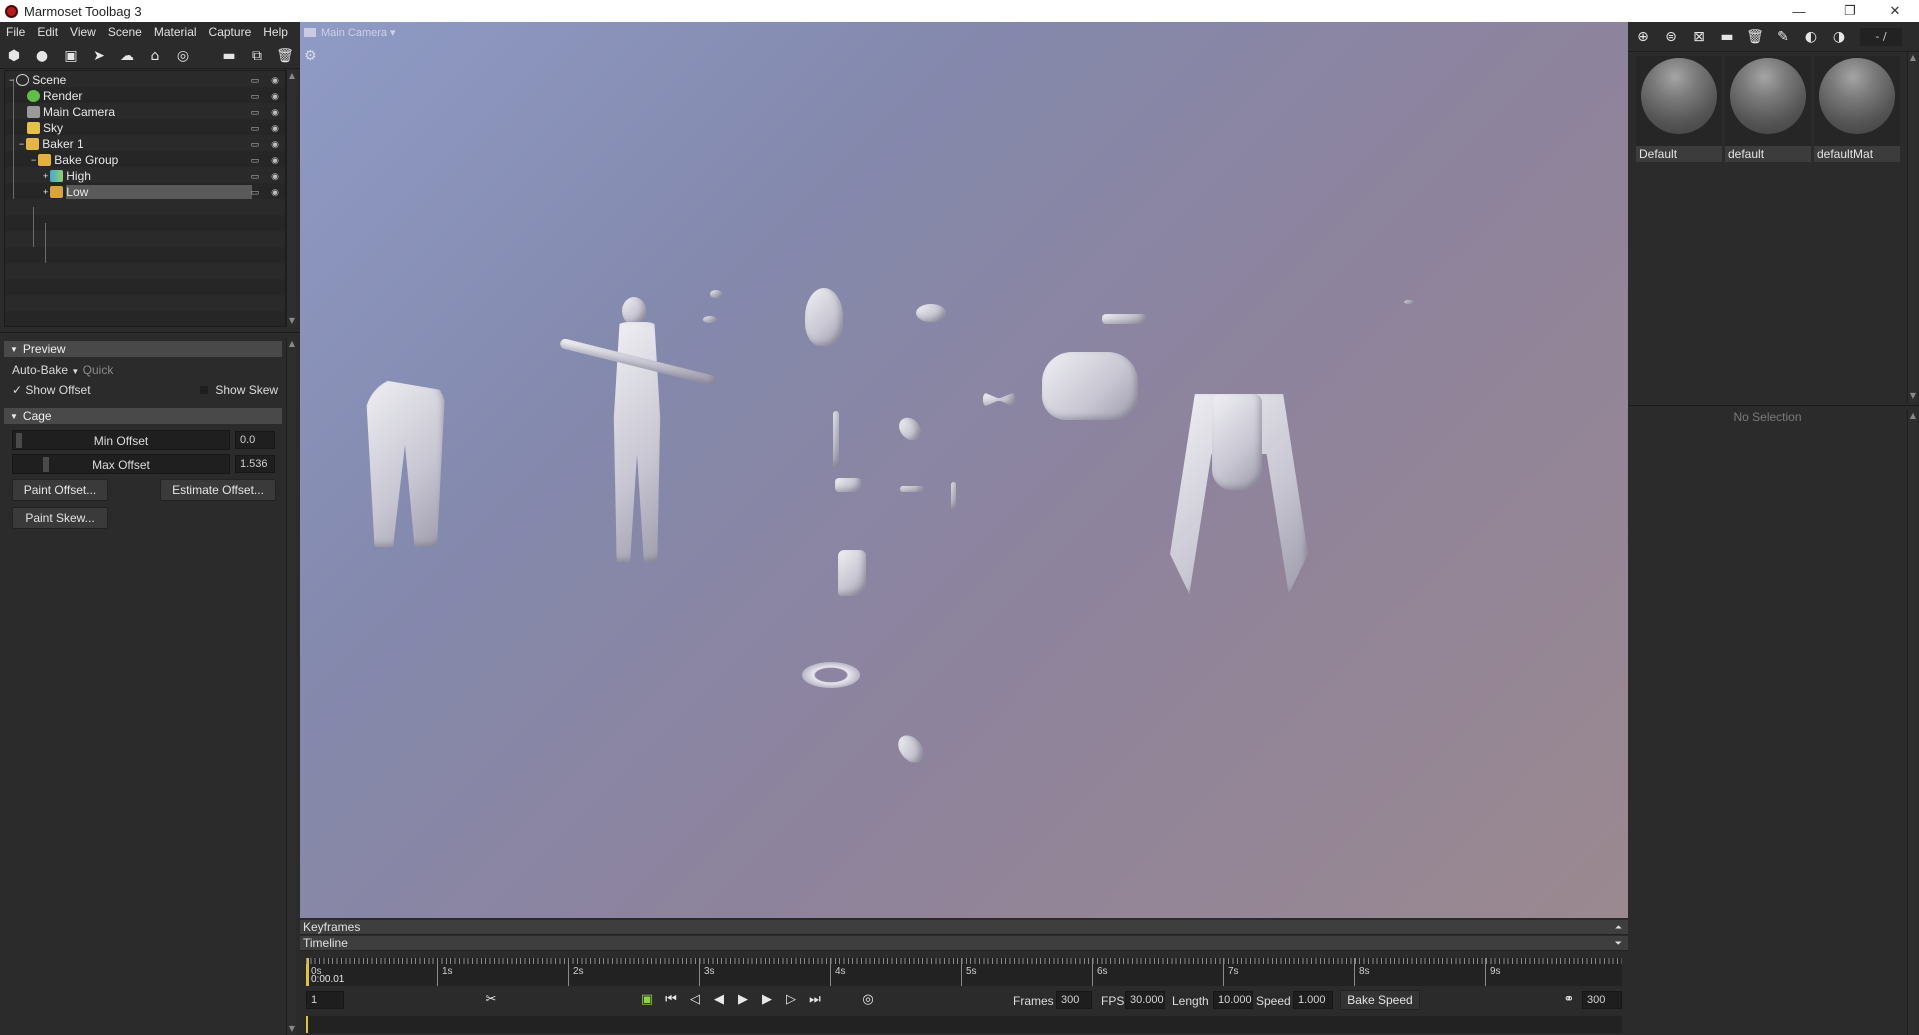 Image resolution: width=1919 pixels, height=1035 pixels. What do you see at coordinates (291, 198) in the screenshot?
I see `outliner-scrollbar: ▲ ▼` at bounding box center [291, 198].